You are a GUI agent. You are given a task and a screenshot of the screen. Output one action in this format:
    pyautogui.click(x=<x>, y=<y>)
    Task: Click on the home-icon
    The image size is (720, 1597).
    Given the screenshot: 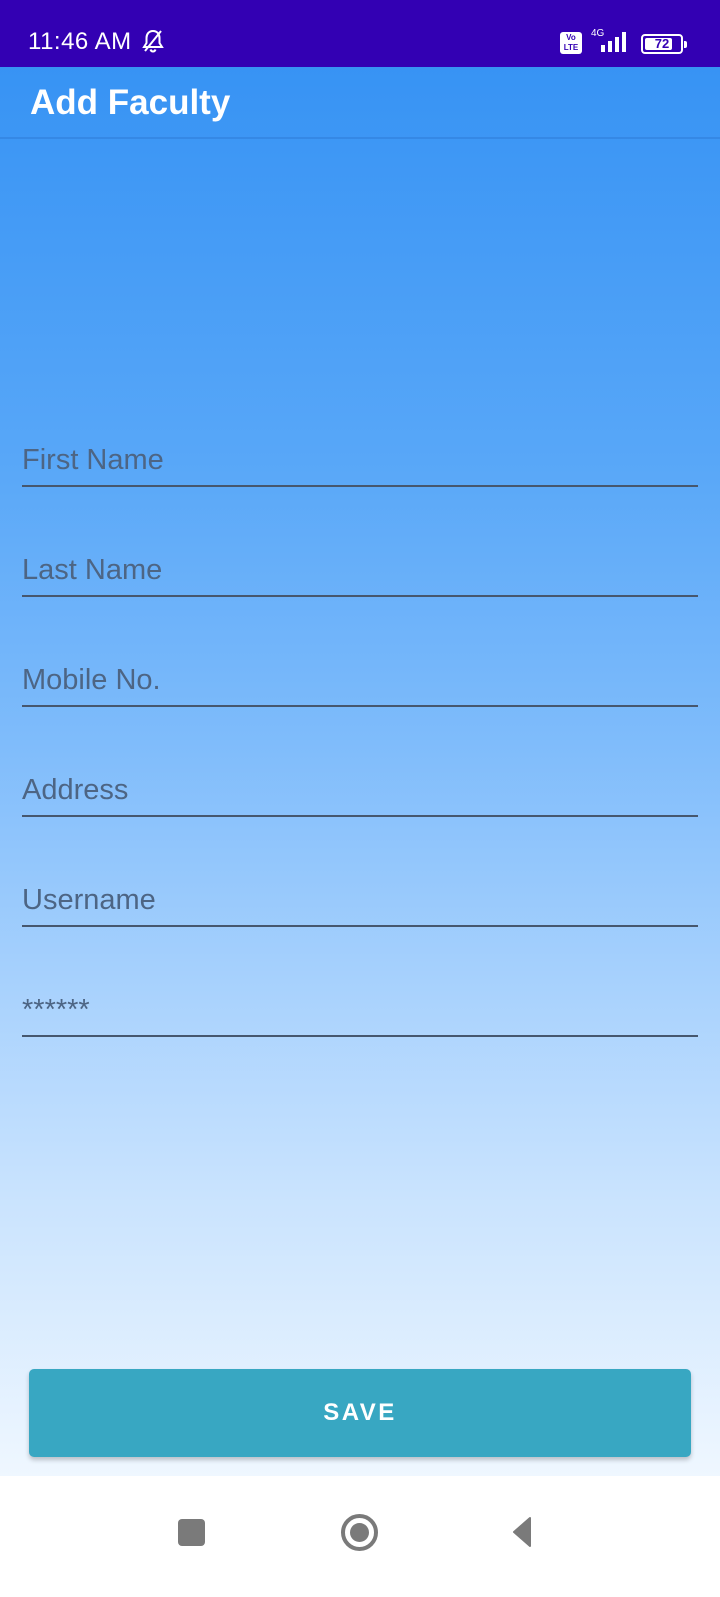 What is the action you would take?
    pyautogui.click(x=359, y=1532)
    